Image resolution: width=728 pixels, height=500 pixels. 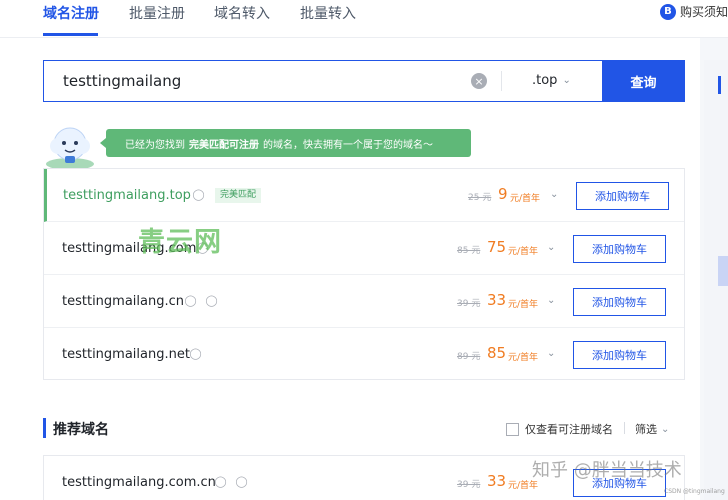 What do you see at coordinates (667, 11) in the screenshot?
I see `help-b-icon: B` at bounding box center [667, 11].